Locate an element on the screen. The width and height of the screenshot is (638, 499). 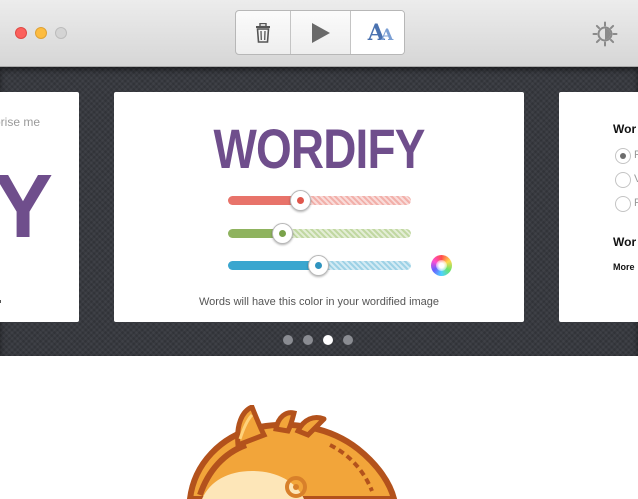
red-slider-track is located at coordinates (355, 200).